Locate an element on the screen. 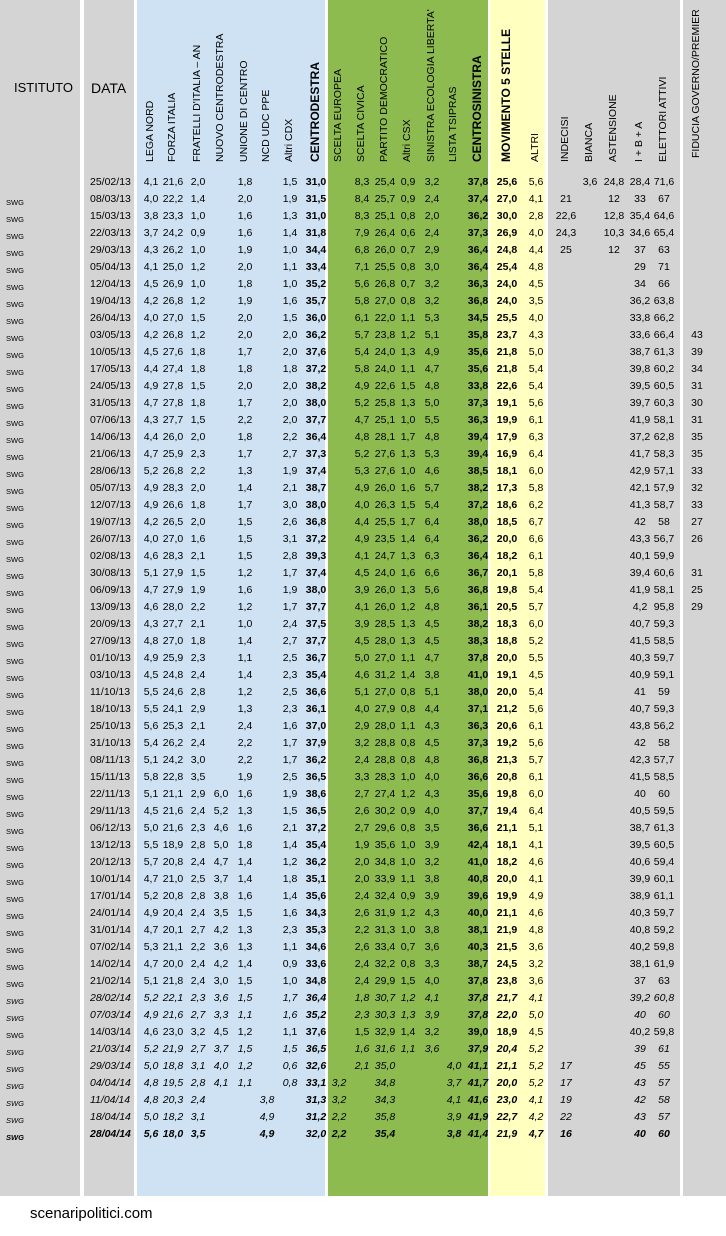 The image size is (726, 1236). table-cell: 28,3 is located at coordinates (173, 488).